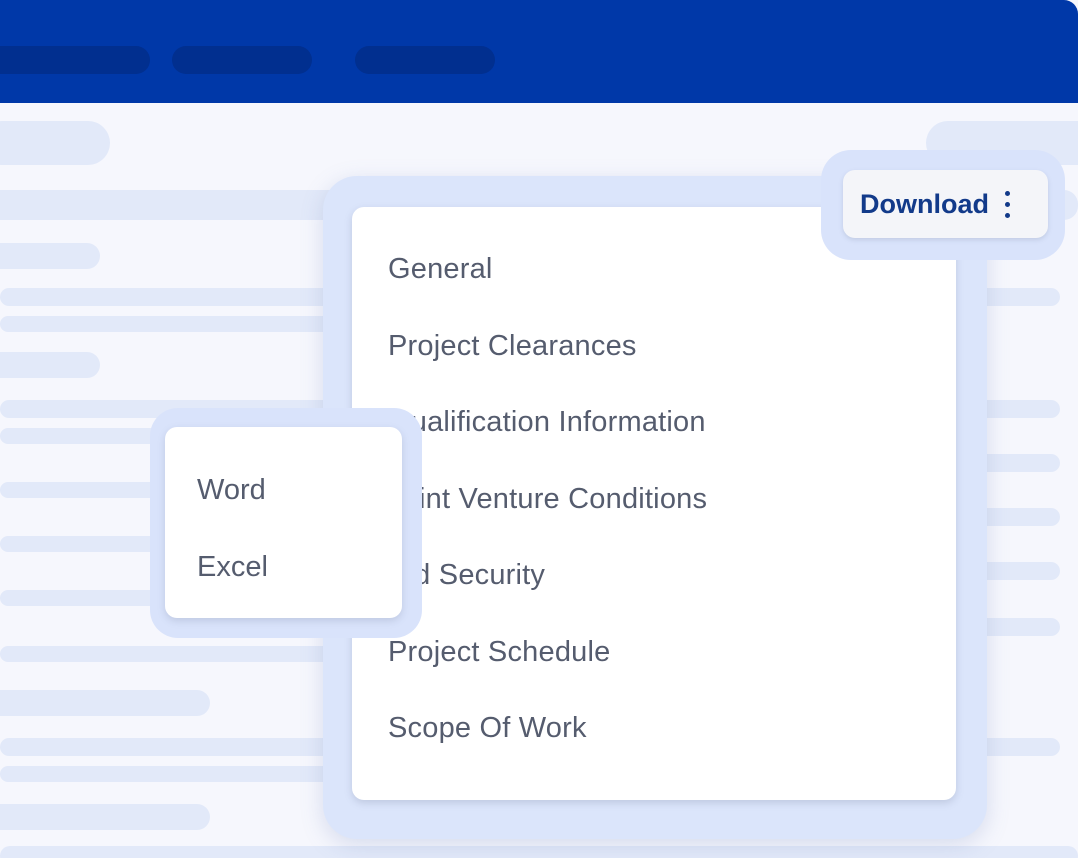 This screenshot has height=858, width=1078. What do you see at coordinates (547, 744) in the screenshot?
I see `menu-item-scope-of-work: Scope Of Work` at bounding box center [547, 744].